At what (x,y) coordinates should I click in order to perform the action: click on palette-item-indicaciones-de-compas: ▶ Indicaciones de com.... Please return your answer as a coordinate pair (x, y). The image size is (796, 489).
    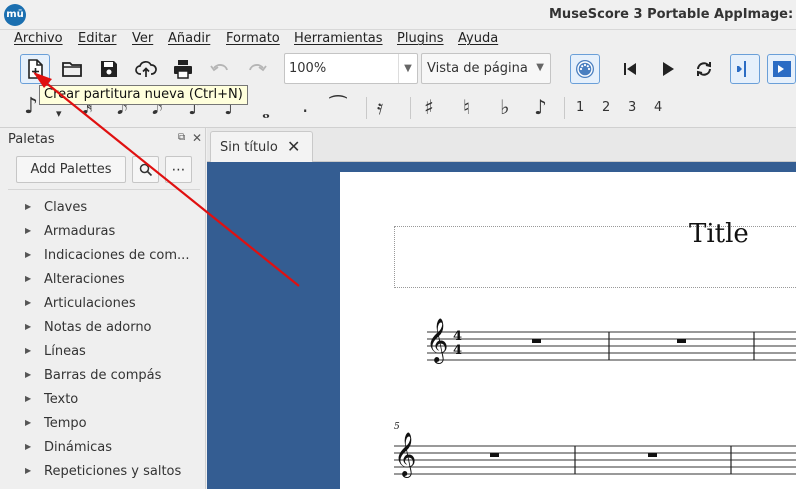
    Looking at the image, I should click on (103, 256).